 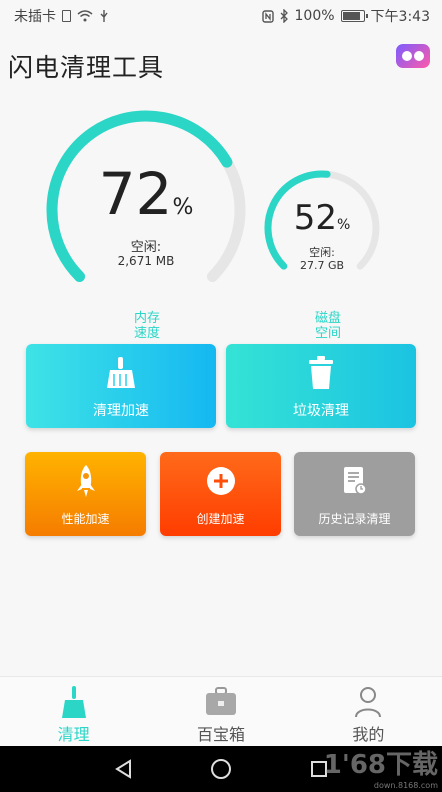 What do you see at coordinates (85, 16) in the screenshot?
I see `wifi-icon` at bounding box center [85, 16].